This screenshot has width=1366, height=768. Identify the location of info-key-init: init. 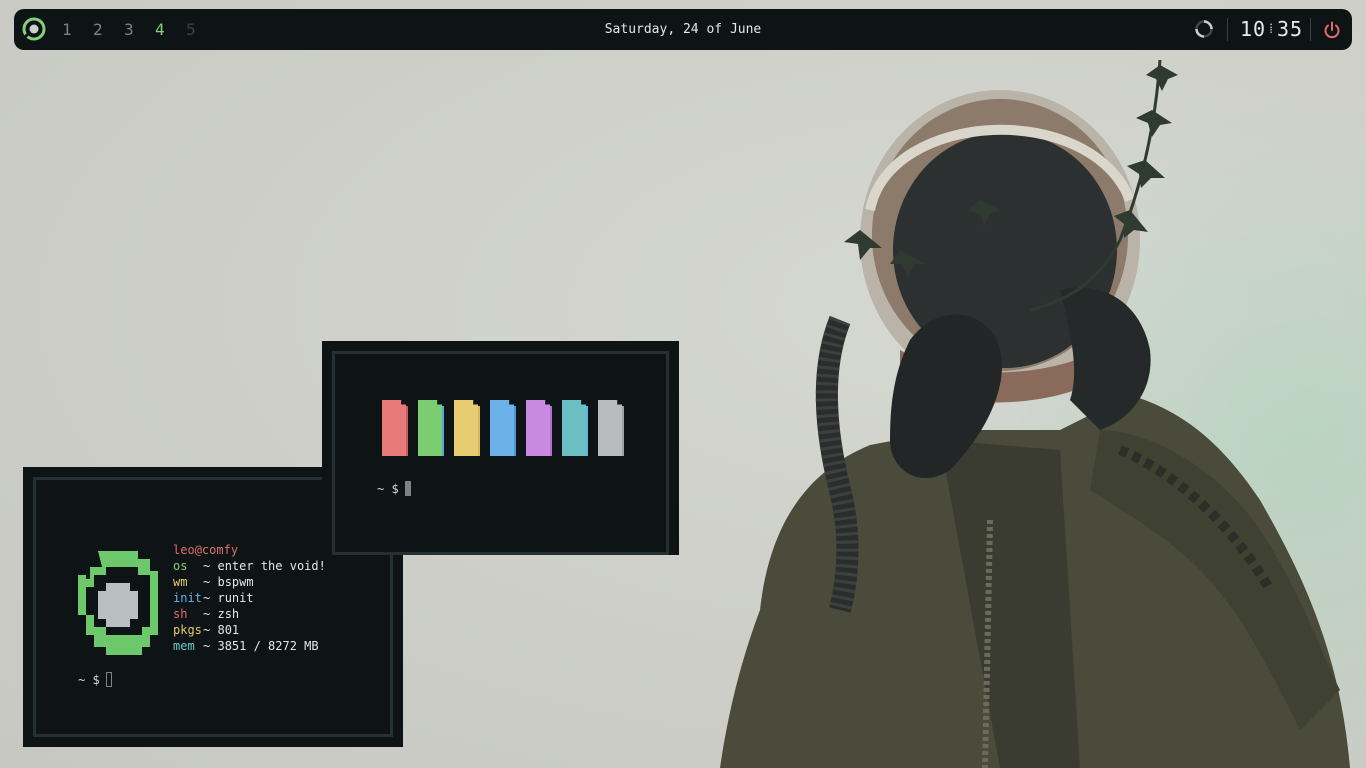
(187, 598).